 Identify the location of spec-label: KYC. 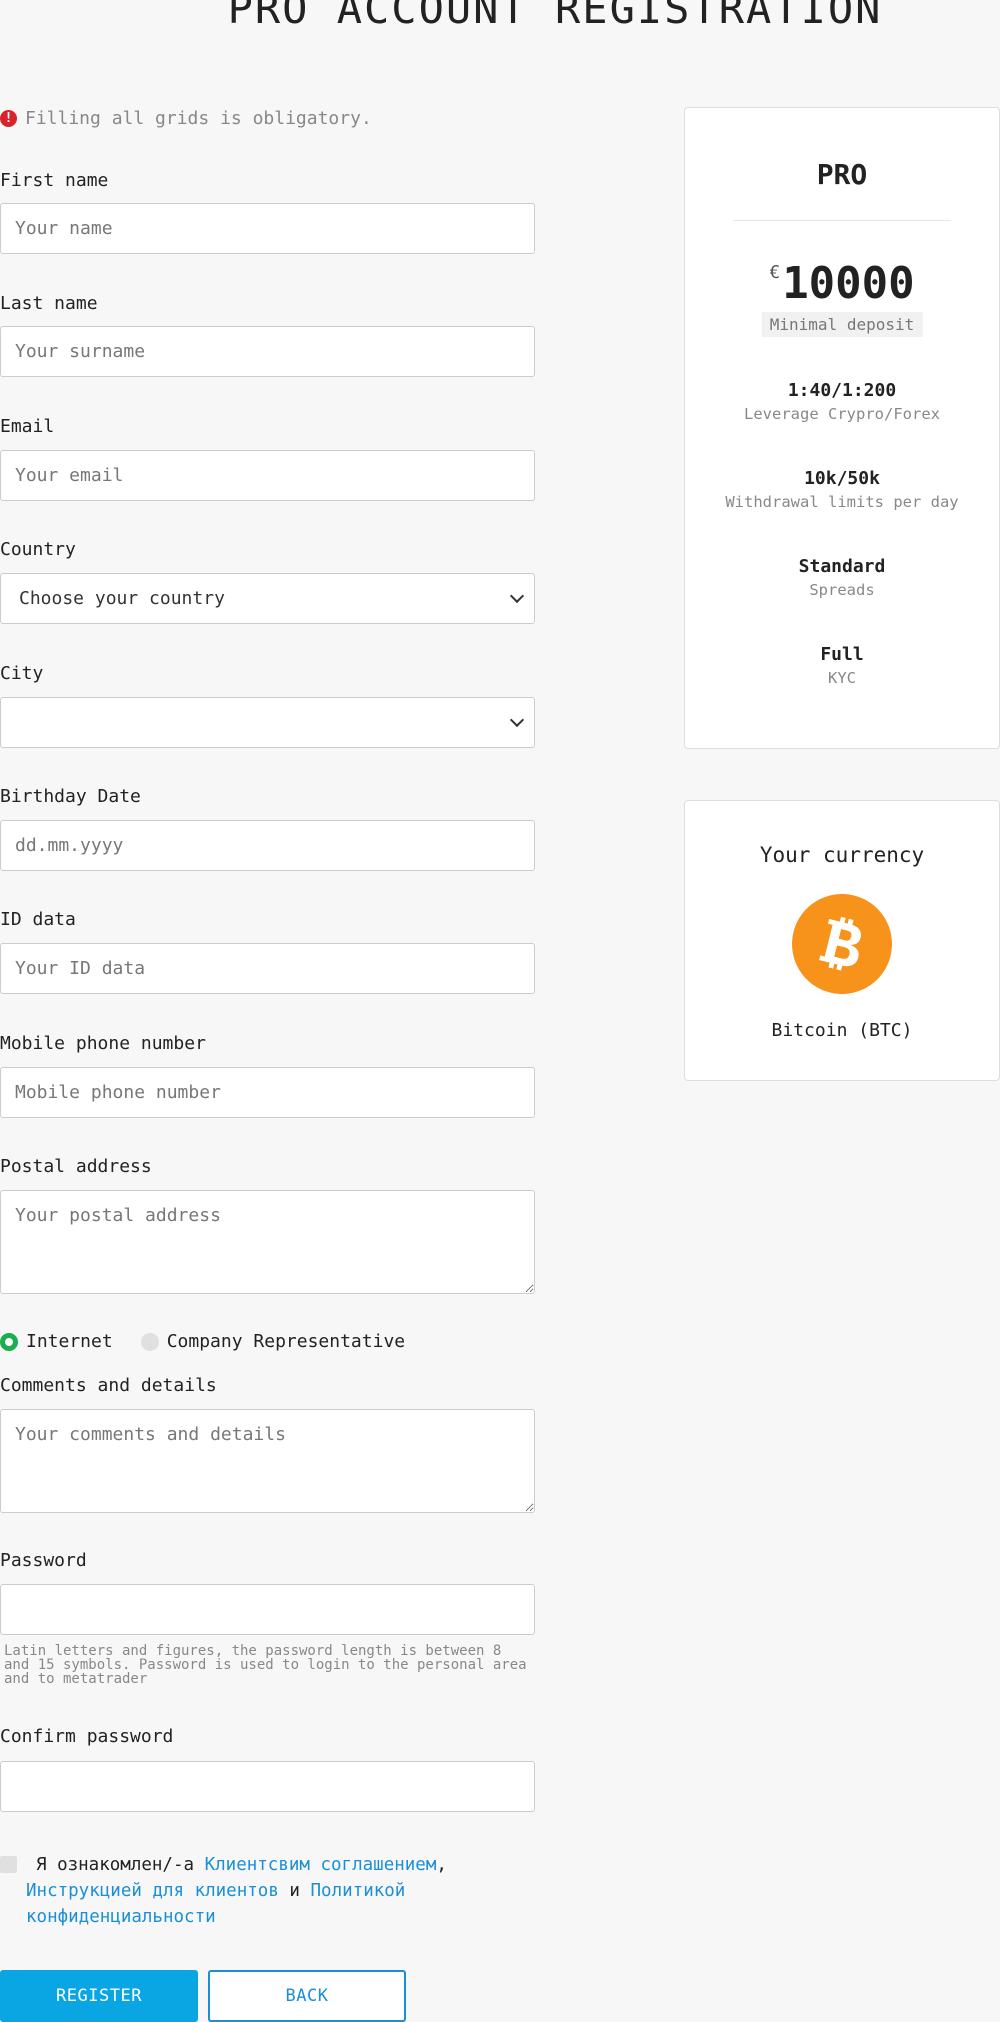
(842, 678).